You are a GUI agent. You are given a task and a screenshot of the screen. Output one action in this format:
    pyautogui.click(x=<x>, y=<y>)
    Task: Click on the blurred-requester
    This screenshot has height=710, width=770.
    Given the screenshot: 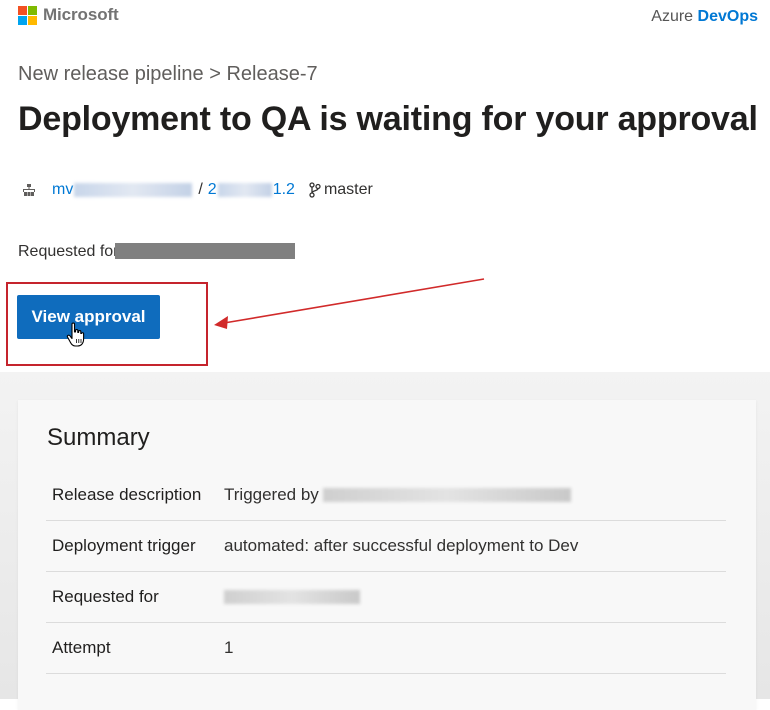 What is the action you would take?
    pyautogui.click(x=292, y=597)
    